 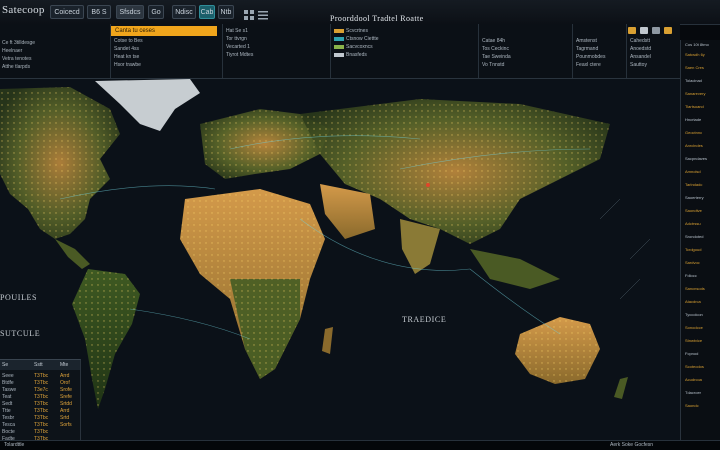 What do you see at coordinates (702, 288) in the screenshot?
I see `right-panel-row: Sancnsods` at bounding box center [702, 288].